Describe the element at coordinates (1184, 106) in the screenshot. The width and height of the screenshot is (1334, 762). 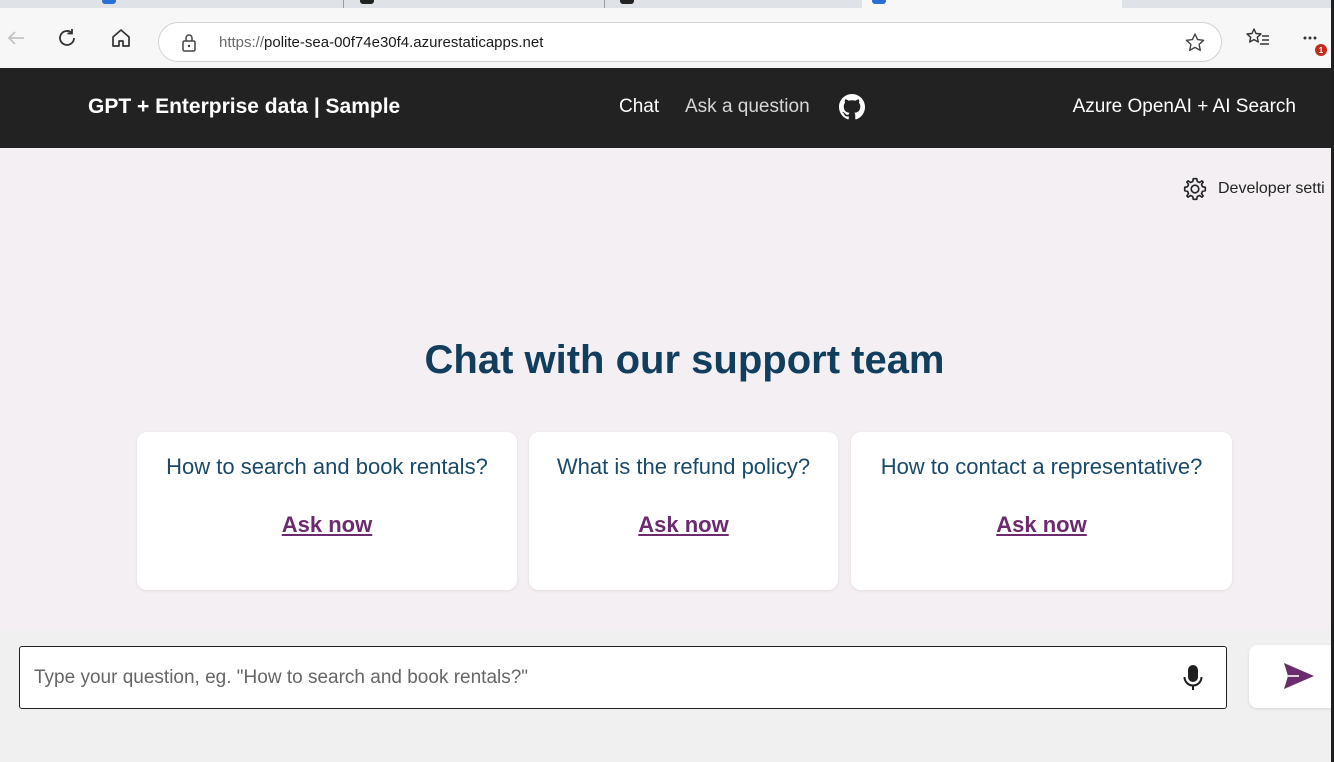
I see `header-right-label: Azure OpenAI + AI Search` at that location.